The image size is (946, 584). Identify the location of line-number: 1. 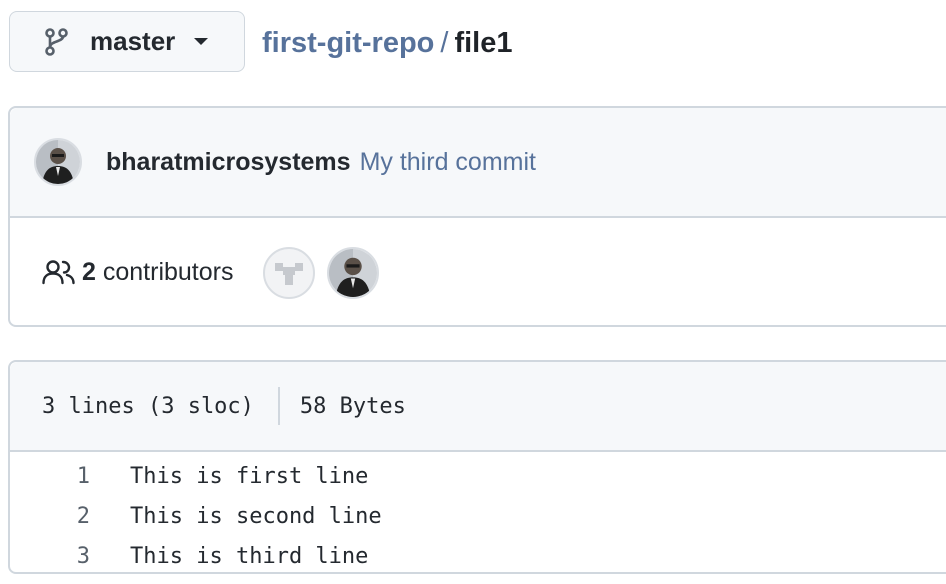
(50, 476).